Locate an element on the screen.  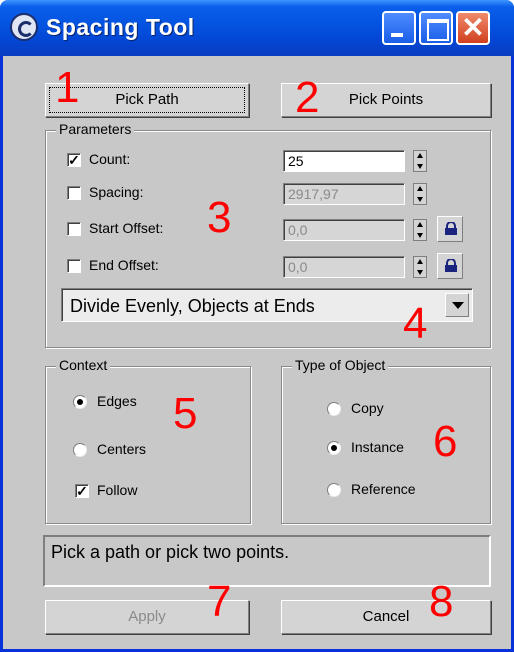
spacing-checkbox is located at coordinates (74, 193).